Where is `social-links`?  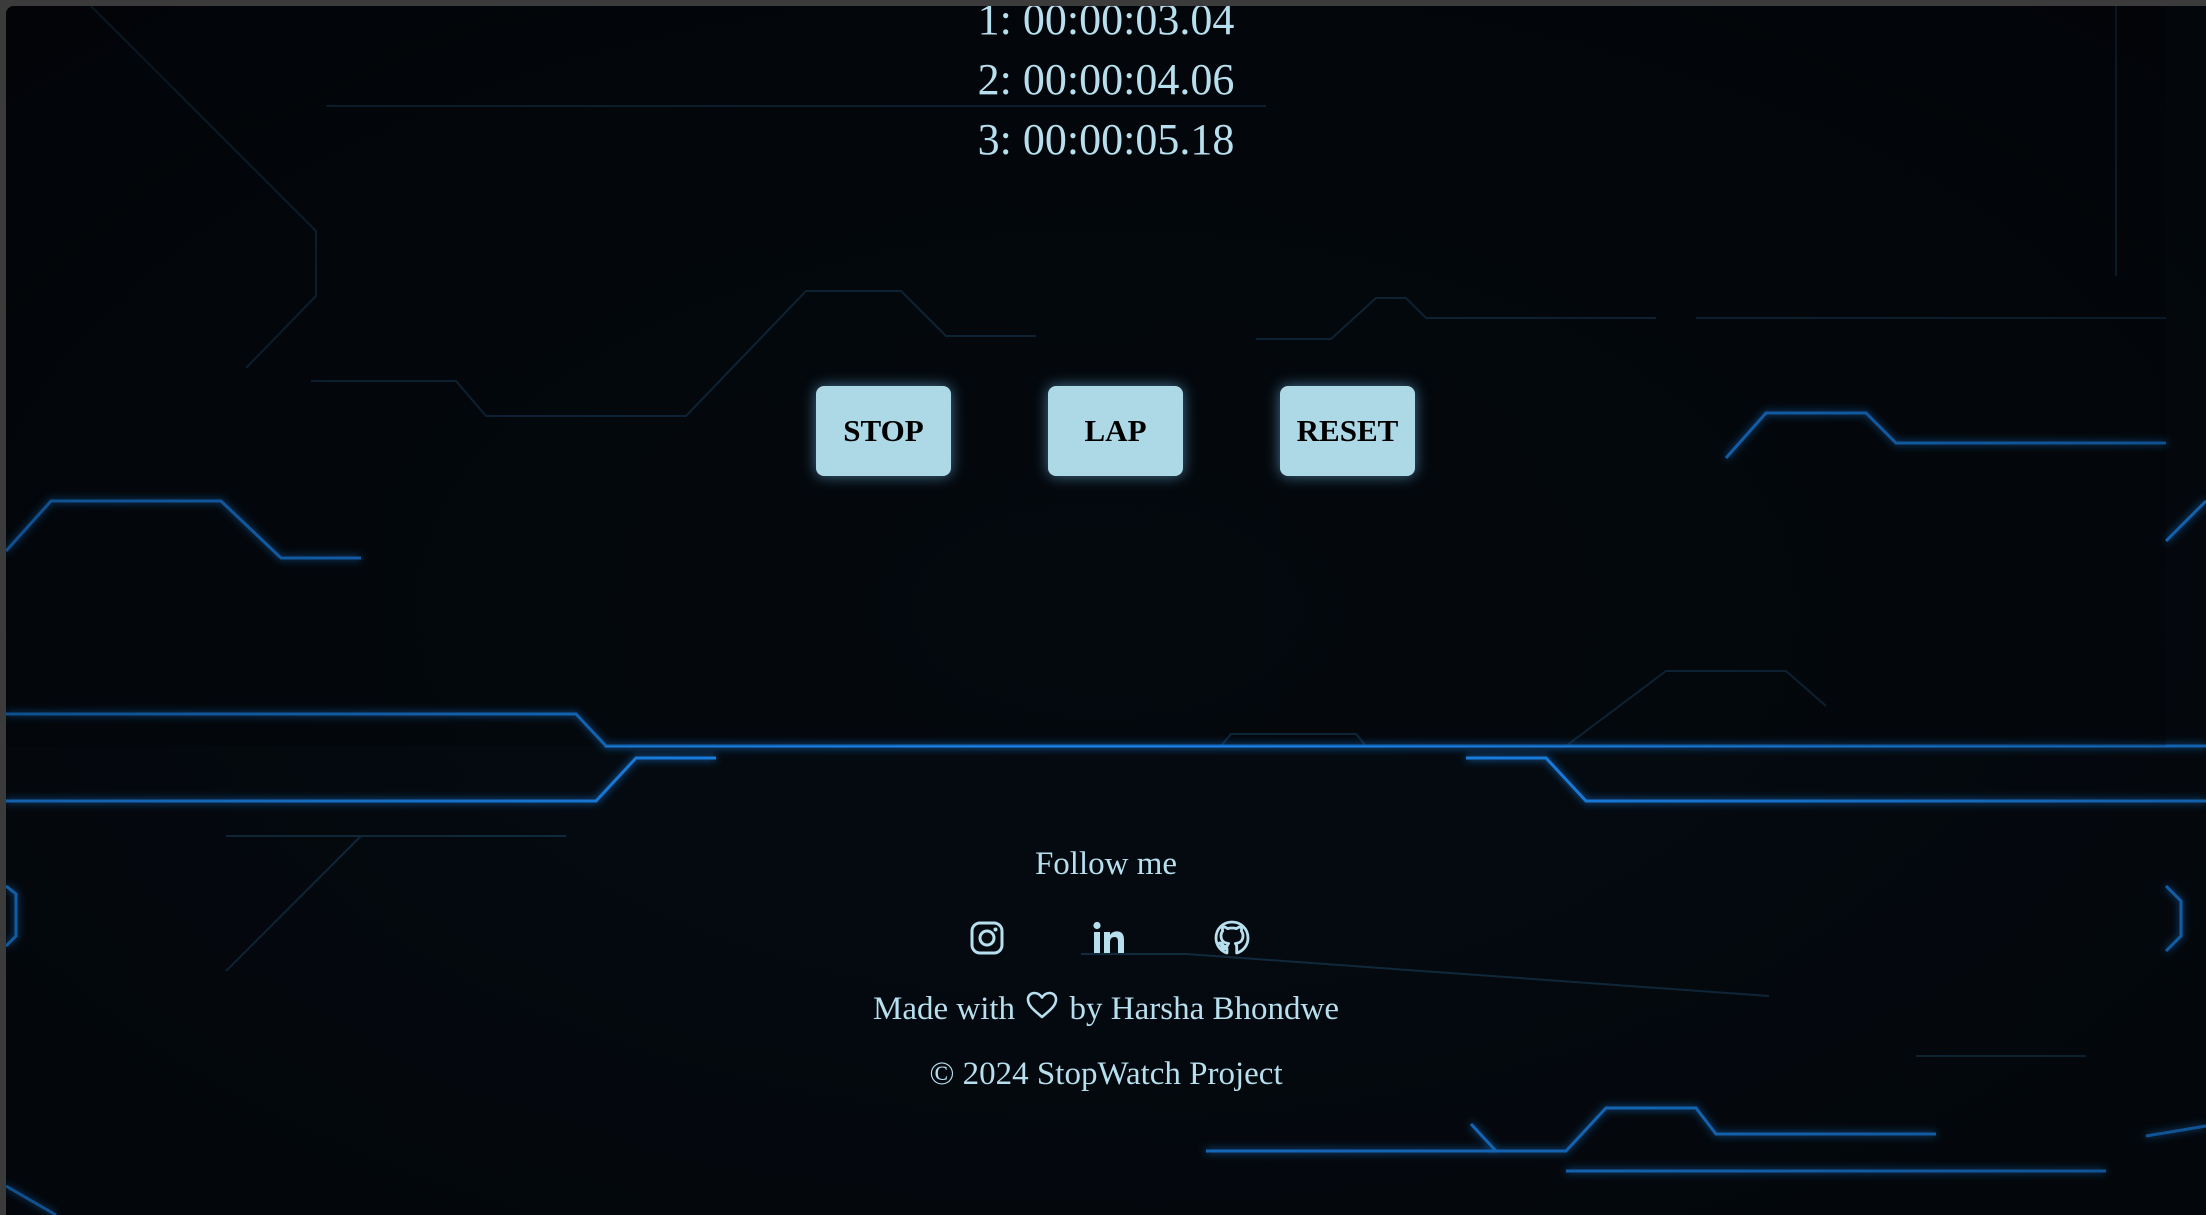 social-links is located at coordinates (1106, 938).